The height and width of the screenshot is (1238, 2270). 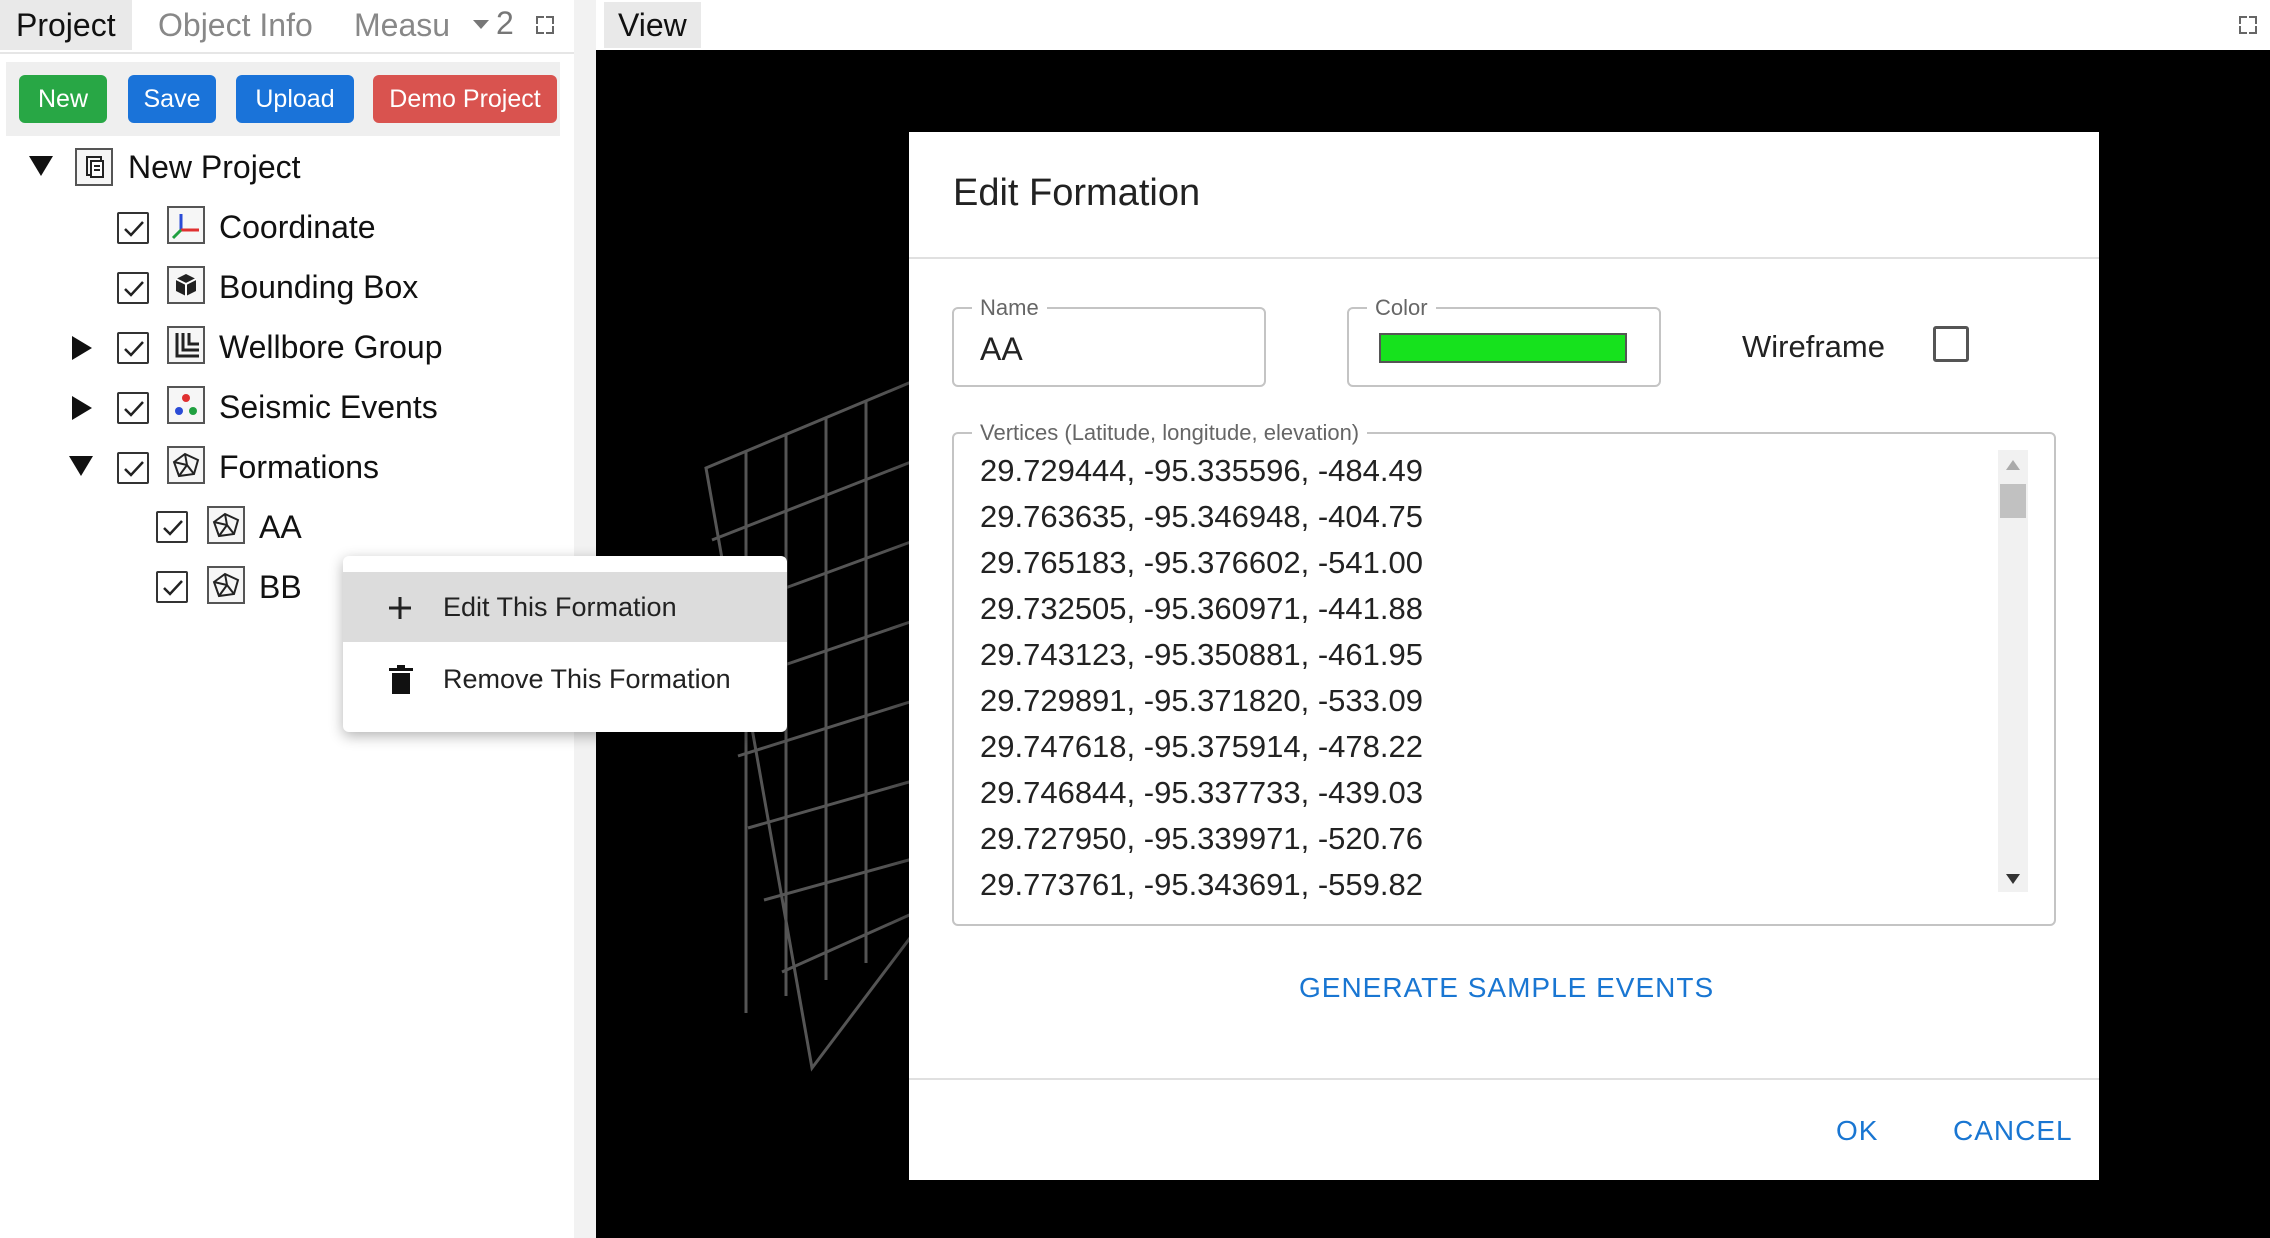 What do you see at coordinates (2013, 879) in the screenshot?
I see `scroll-down-icon` at bounding box center [2013, 879].